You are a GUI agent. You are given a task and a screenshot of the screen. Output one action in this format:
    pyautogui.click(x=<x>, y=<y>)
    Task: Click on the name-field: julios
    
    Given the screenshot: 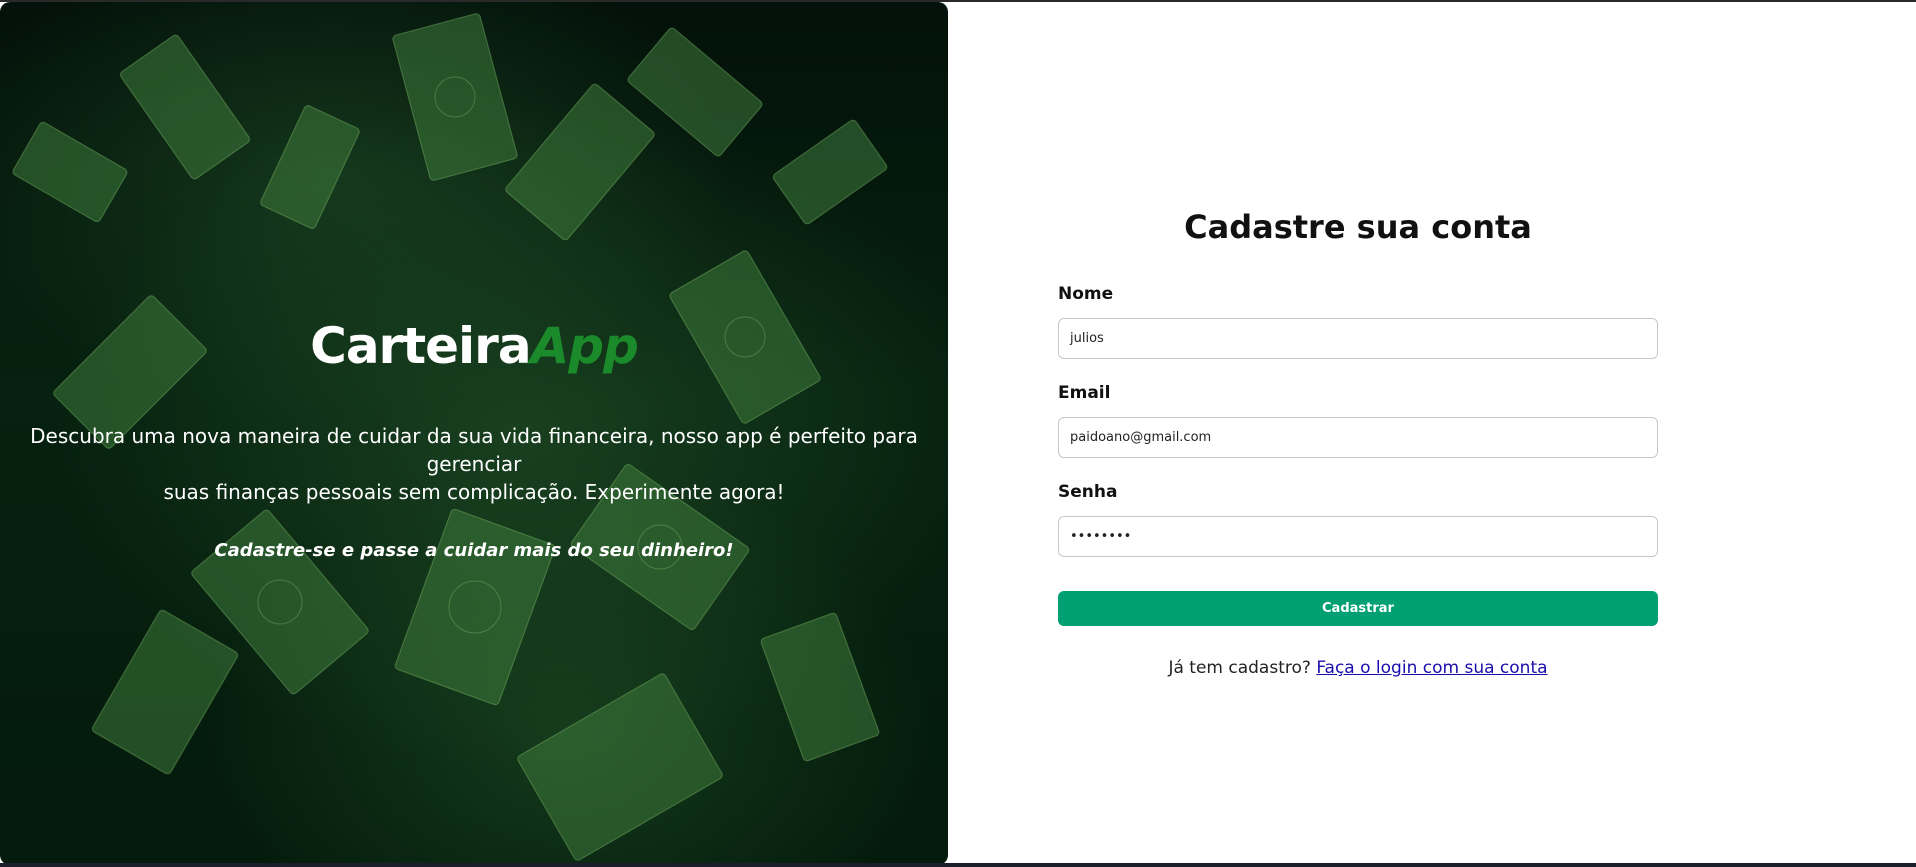 What is the action you would take?
    pyautogui.click(x=1358, y=338)
    